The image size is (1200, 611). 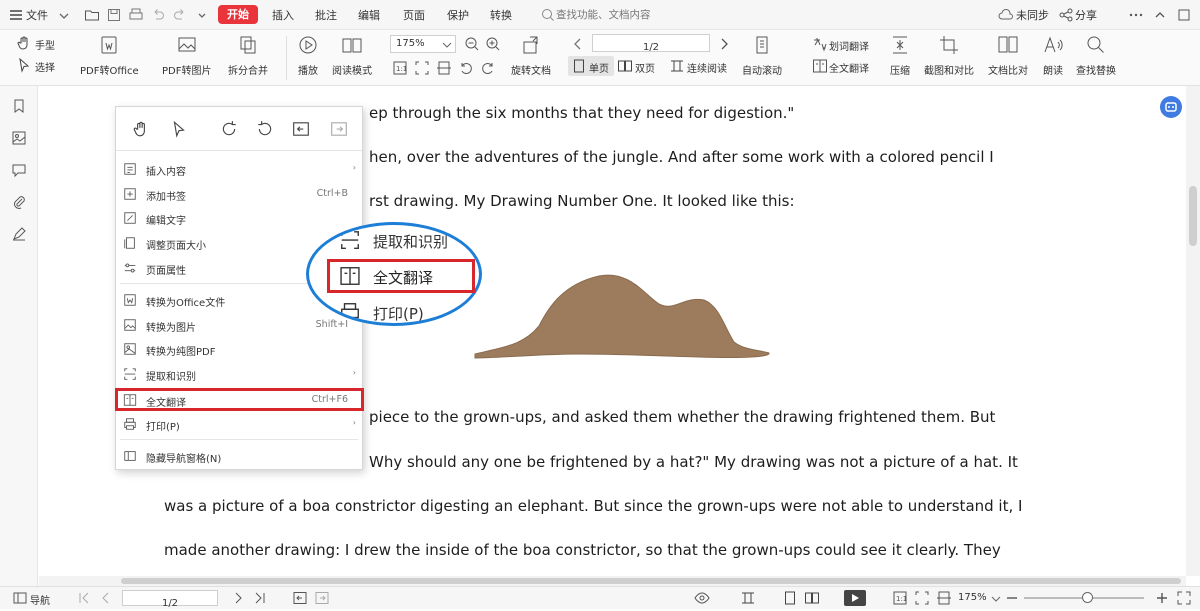 I want to click on thumbnail-icon, so click(x=19, y=138).